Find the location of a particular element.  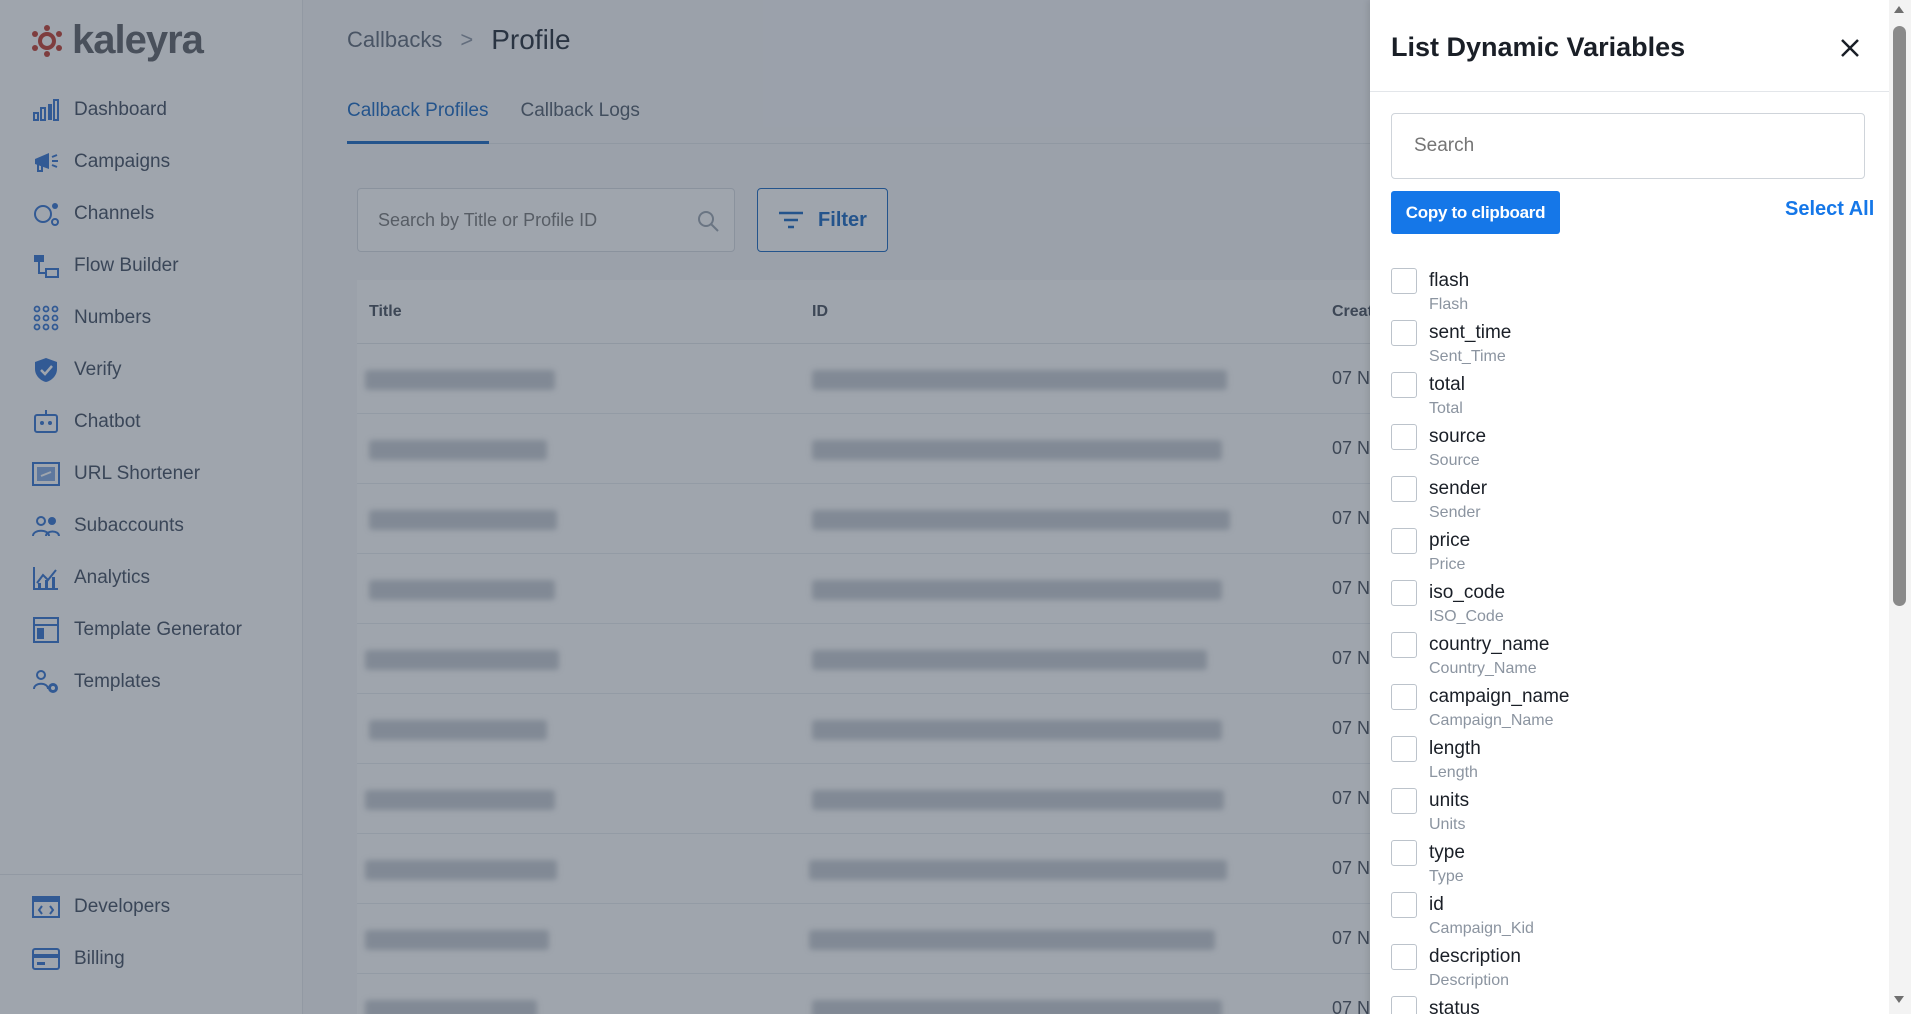

list-item: total Total is located at coordinates (1626, 396).